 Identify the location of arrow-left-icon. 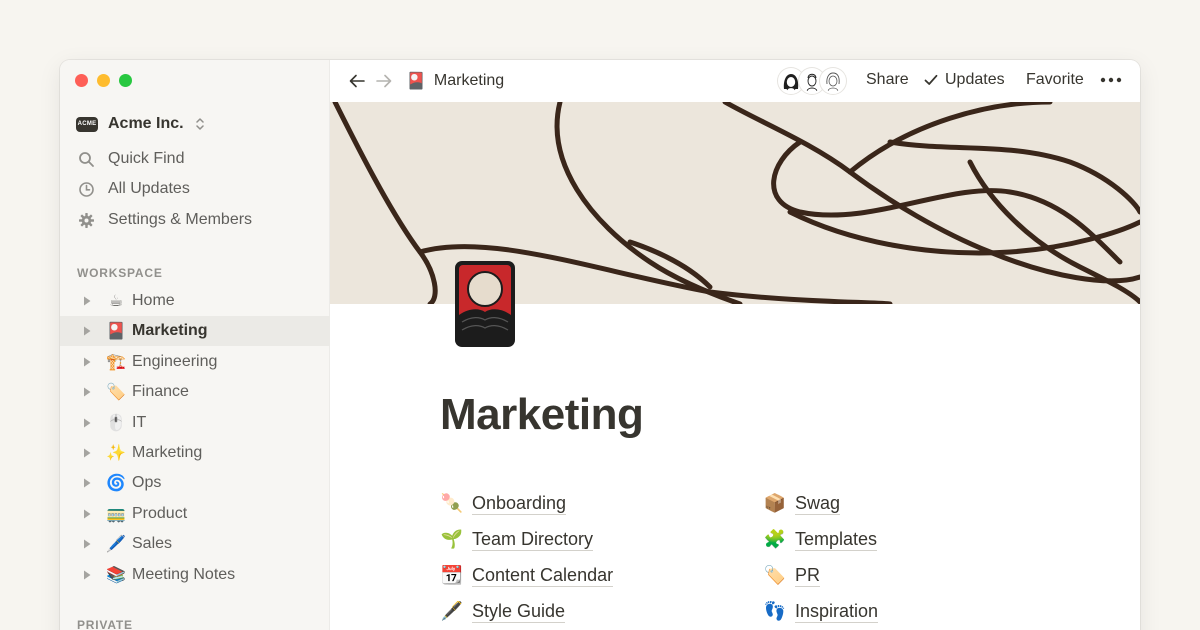
(357, 81).